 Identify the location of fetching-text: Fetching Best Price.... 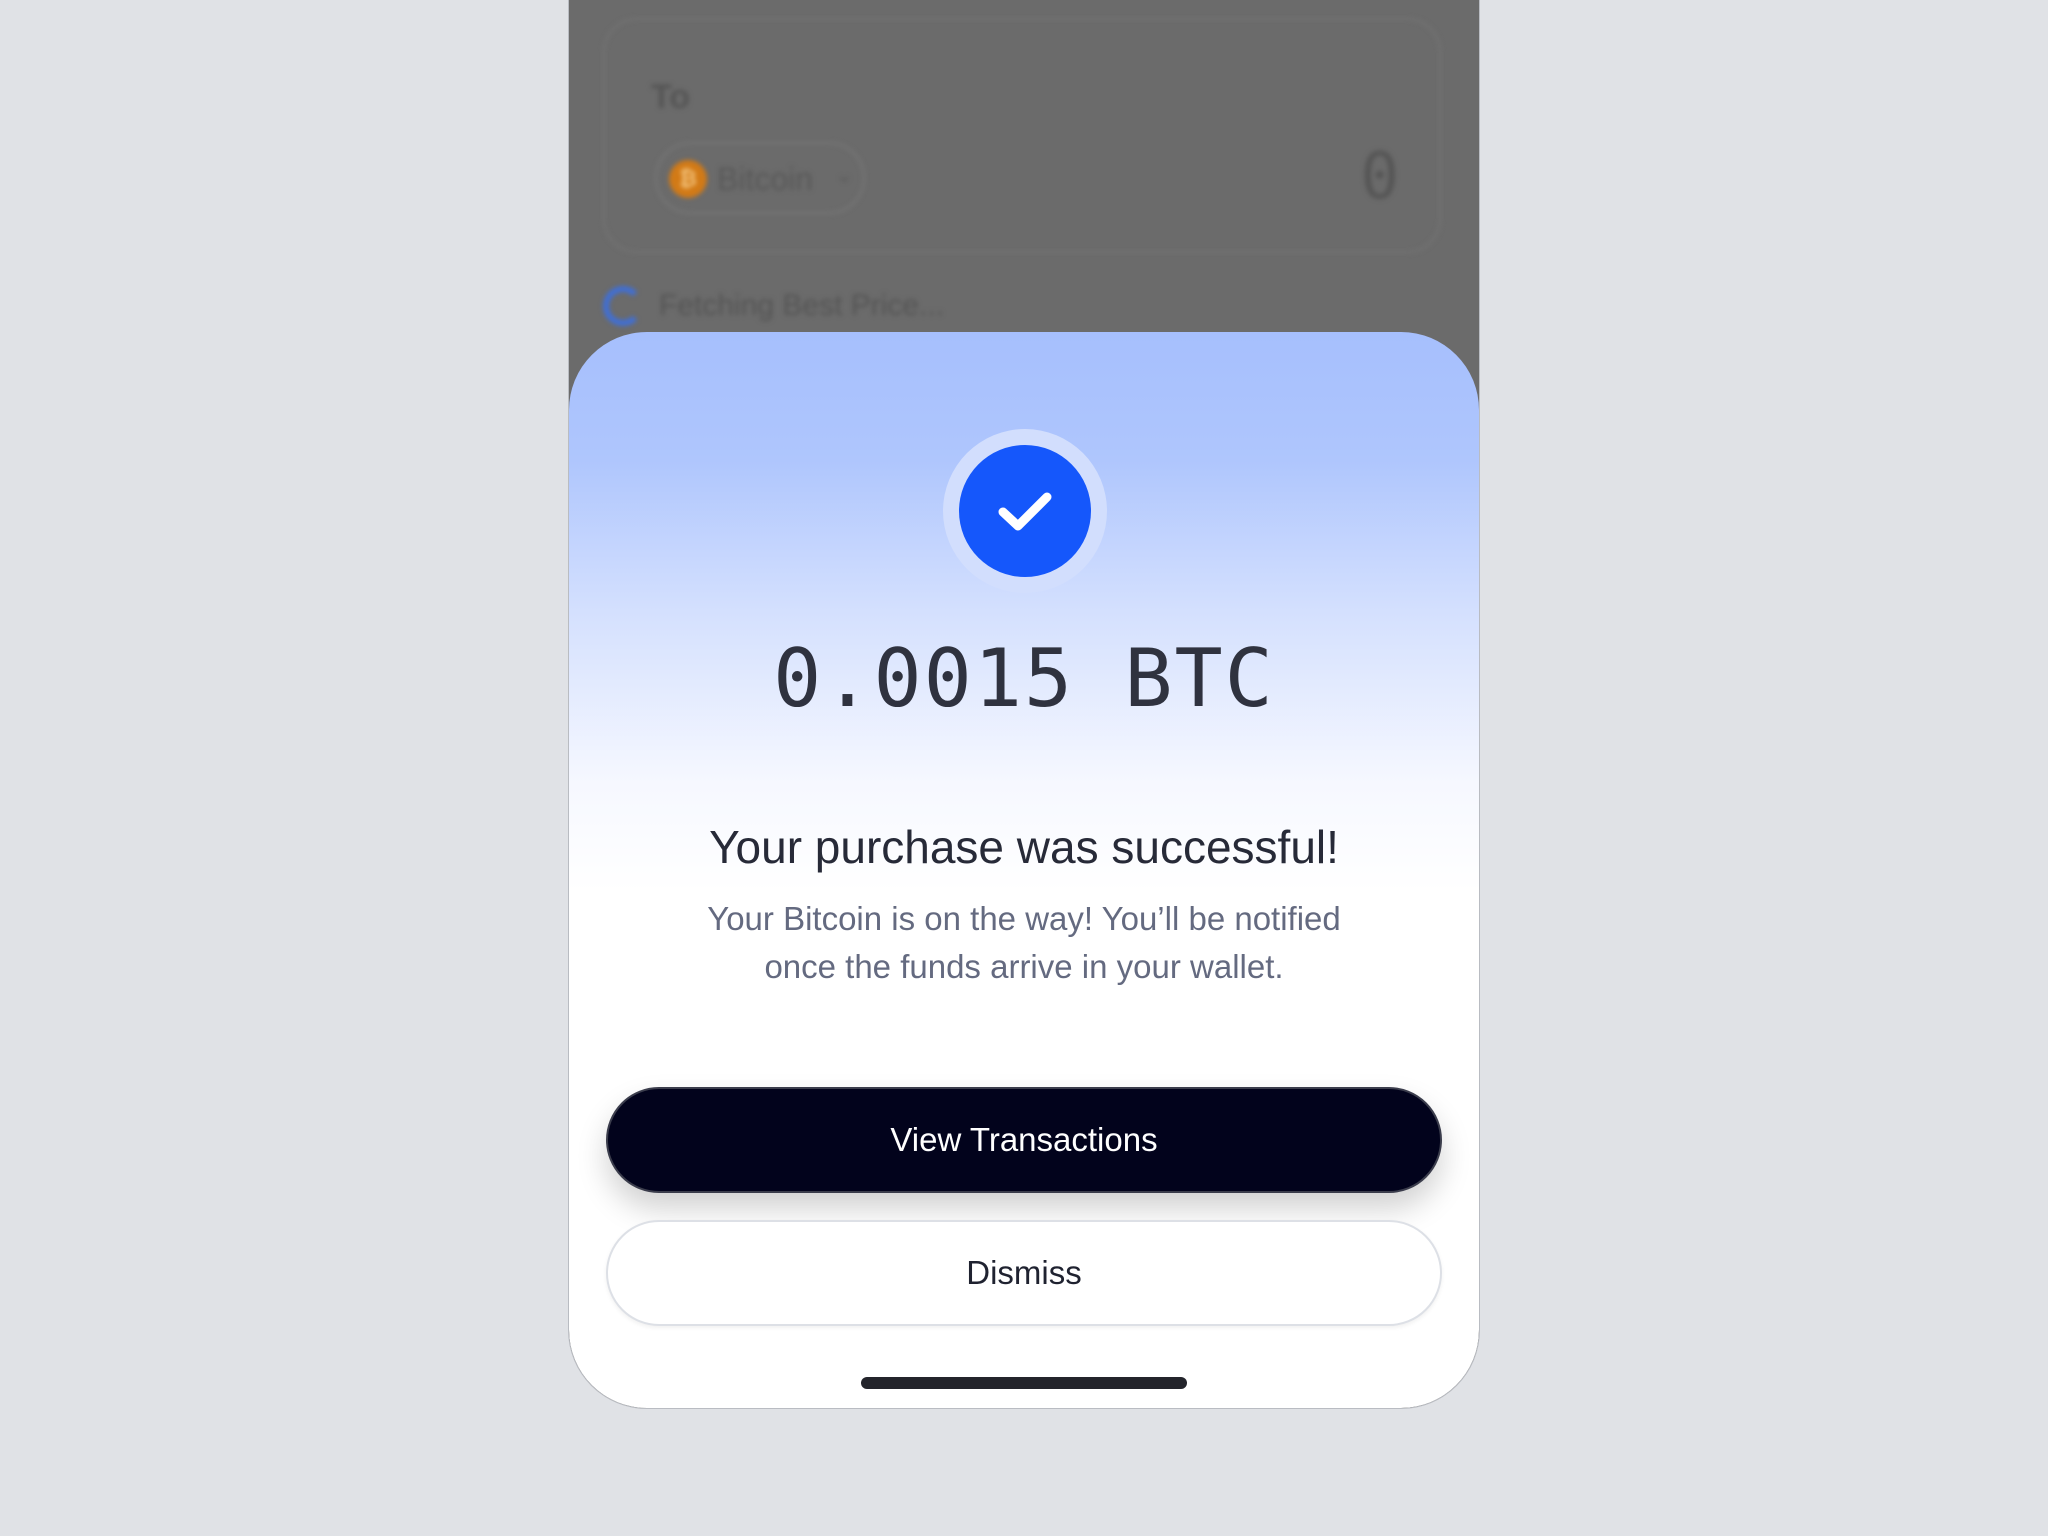
(802, 305).